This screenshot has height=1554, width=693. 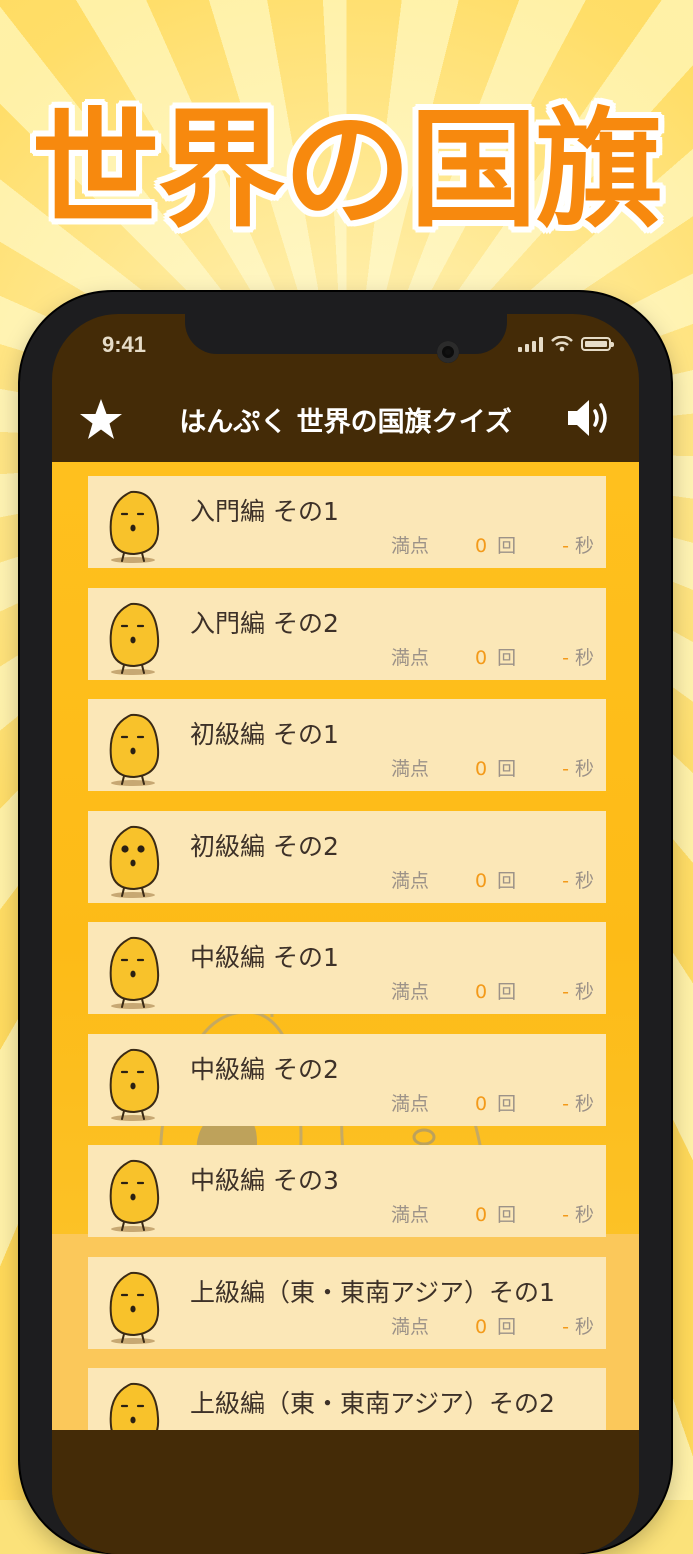 I want to click on stage-item: 上級編（東・東南アジア）その2, so click(x=347, y=1399).